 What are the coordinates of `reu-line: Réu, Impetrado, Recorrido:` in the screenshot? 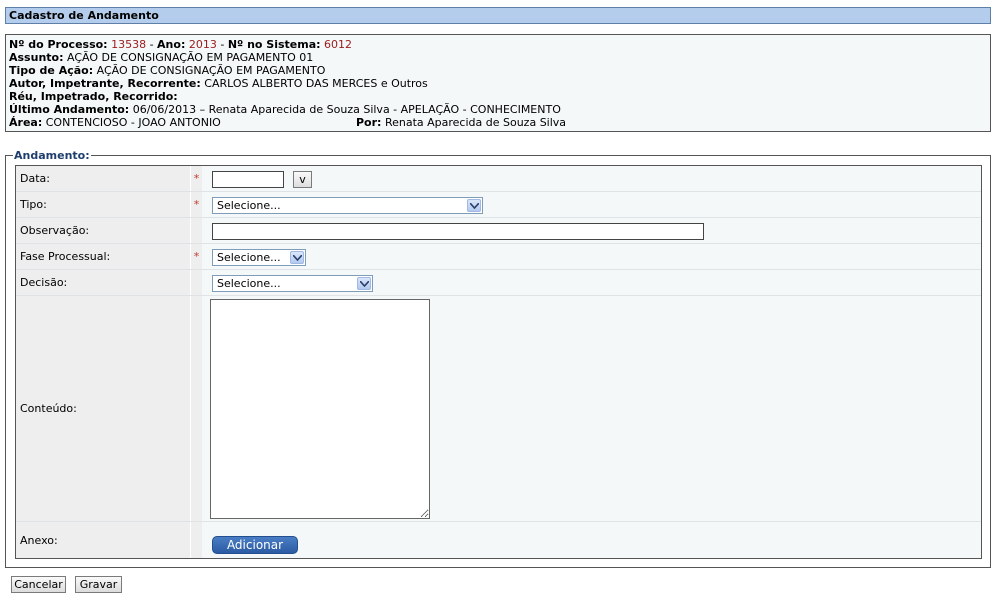 It's located at (498, 96).